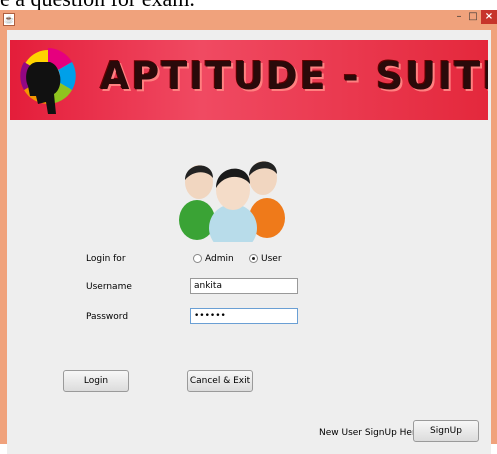 This screenshot has width=497, height=454. What do you see at coordinates (220, 381) in the screenshot?
I see `cancel-exit-button: Cancel & Exit` at bounding box center [220, 381].